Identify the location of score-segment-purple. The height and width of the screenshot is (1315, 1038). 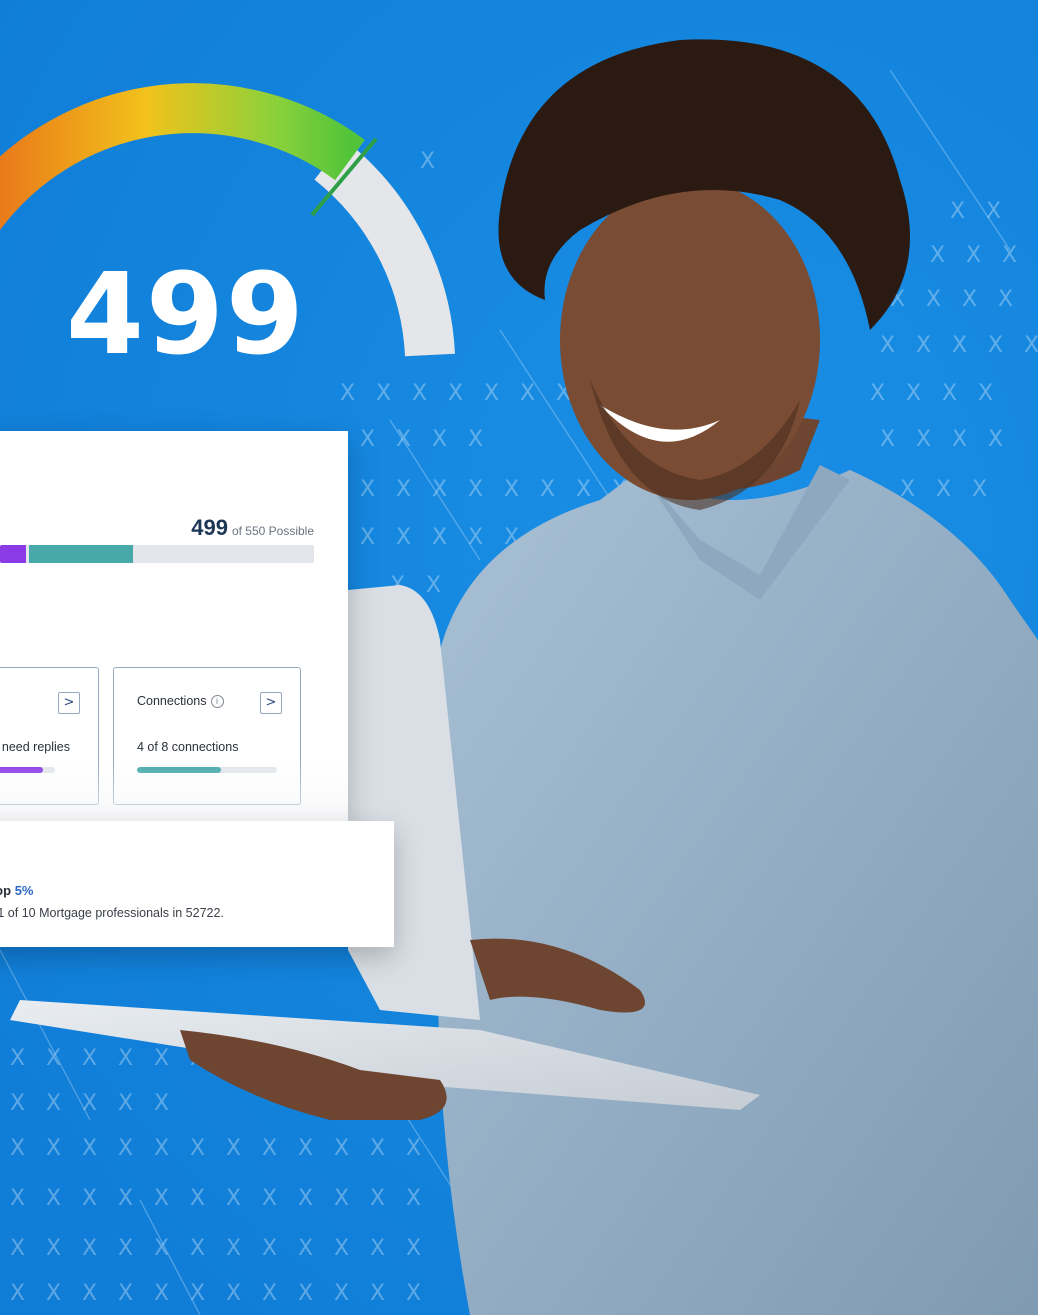
(13, 554).